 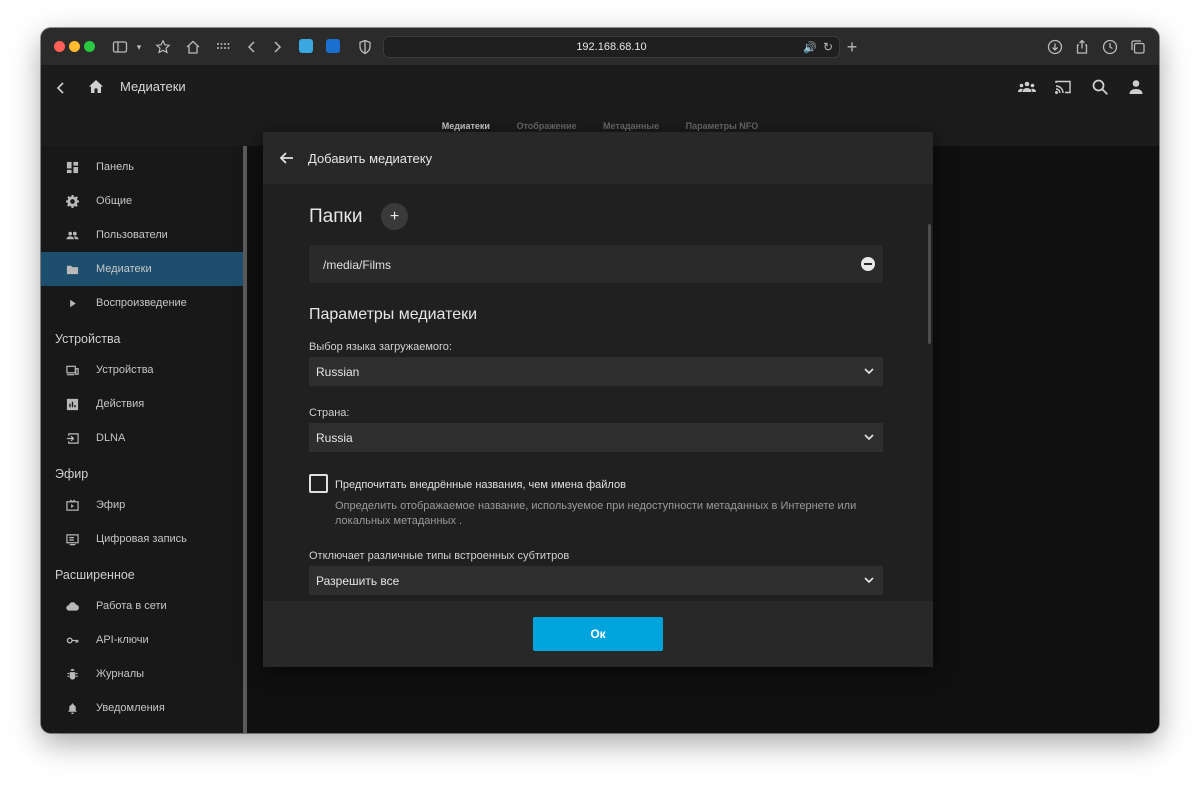 I want to click on window-maximize-button, so click(x=89, y=46).